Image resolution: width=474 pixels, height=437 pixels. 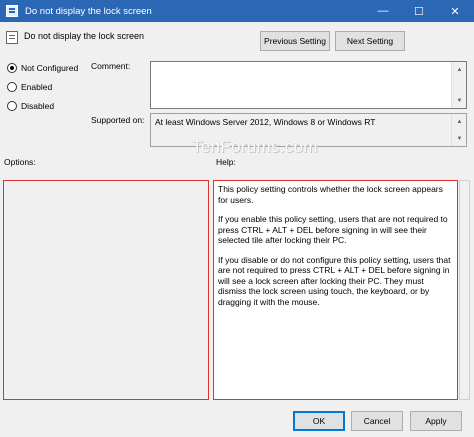 What do you see at coordinates (370, 41) in the screenshot?
I see `next-setting-button: Next Setting` at bounding box center [370, 41].